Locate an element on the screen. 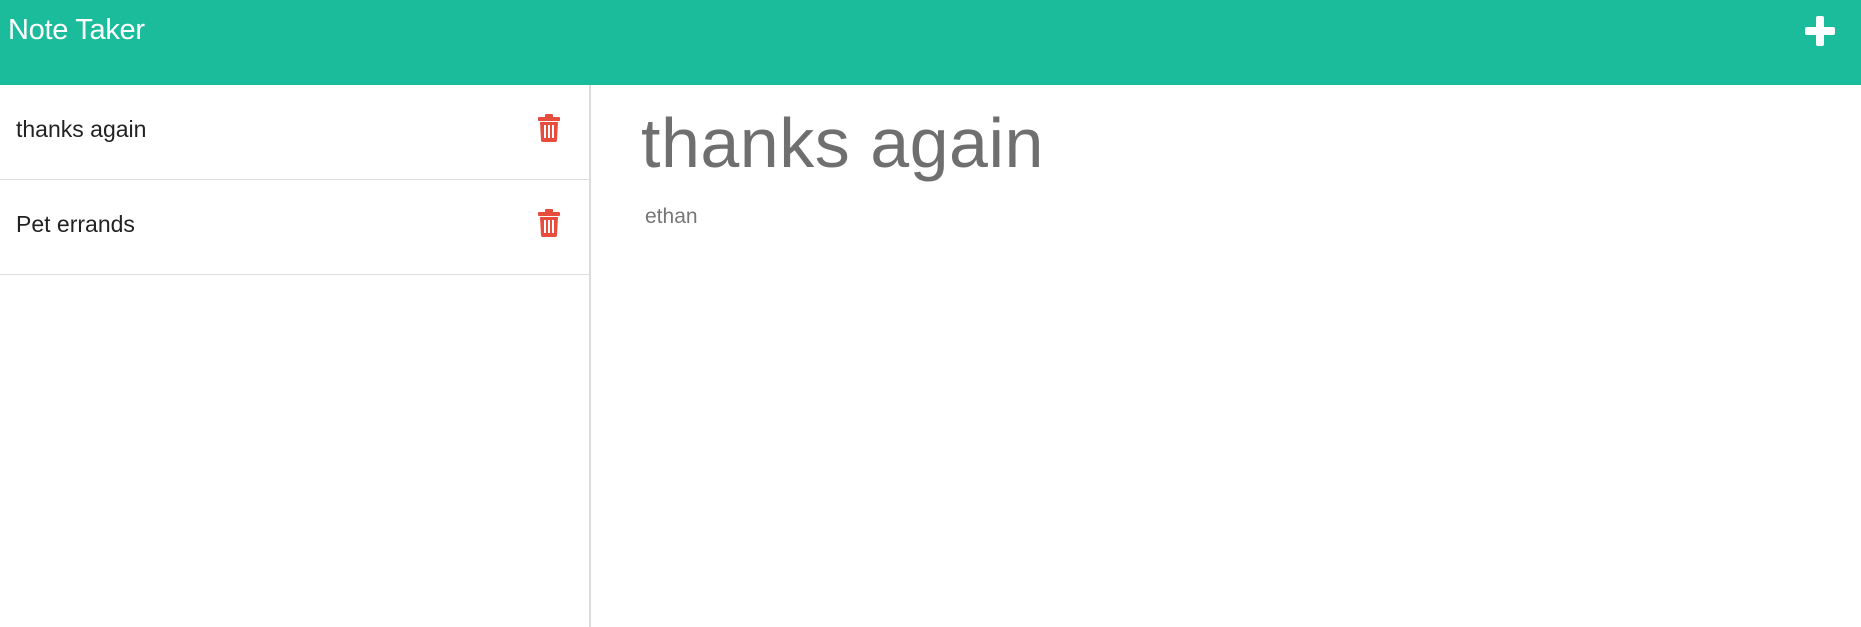 The image size is (1861, 627). list-item: Pet errands is located at coordinates (295, 227).